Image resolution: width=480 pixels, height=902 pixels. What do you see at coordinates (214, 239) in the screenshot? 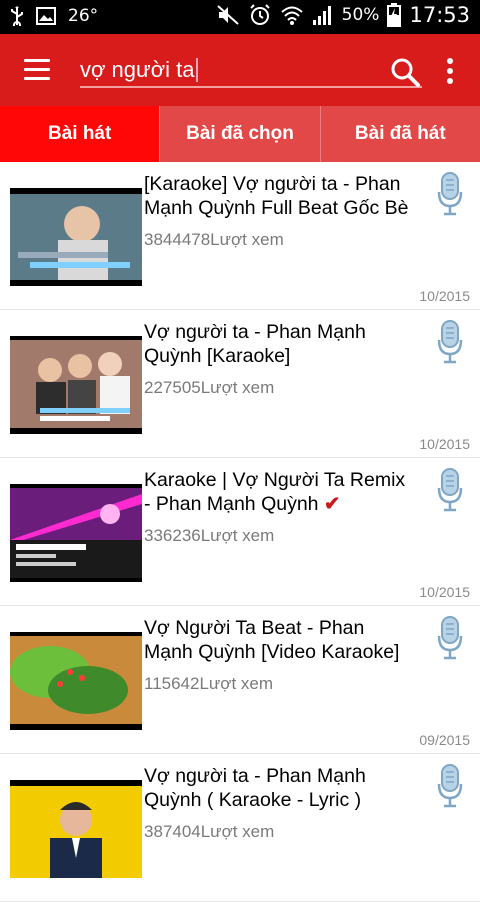
I see `view-count: 3844478Lượt xem` at bounding box center [214, 239].